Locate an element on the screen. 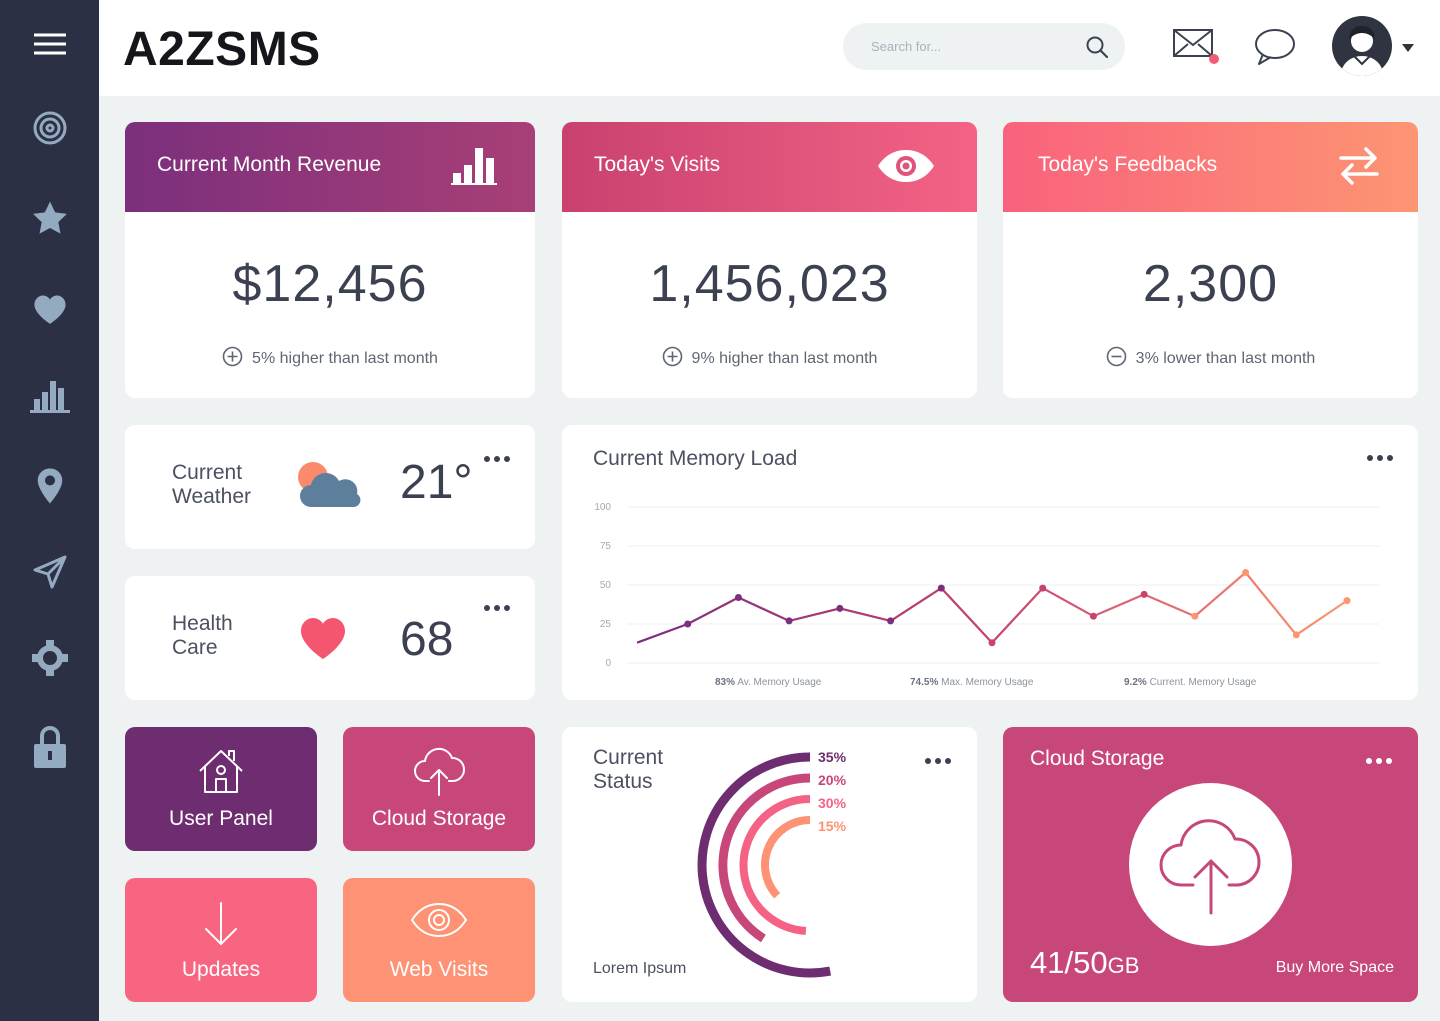 The image size is (1440, 1021). storage-usage: 41/50GB is located at coordinates (1084, 963).